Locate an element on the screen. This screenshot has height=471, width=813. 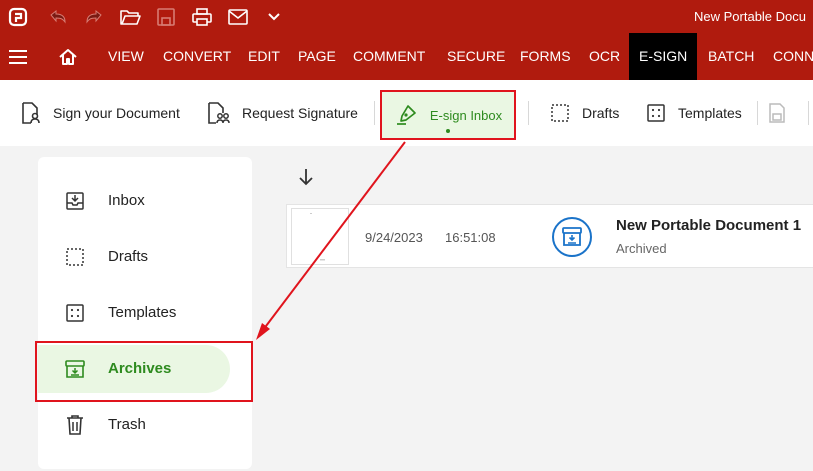
sidebar-item-trash: Trash is located at coordinates (145, 425).